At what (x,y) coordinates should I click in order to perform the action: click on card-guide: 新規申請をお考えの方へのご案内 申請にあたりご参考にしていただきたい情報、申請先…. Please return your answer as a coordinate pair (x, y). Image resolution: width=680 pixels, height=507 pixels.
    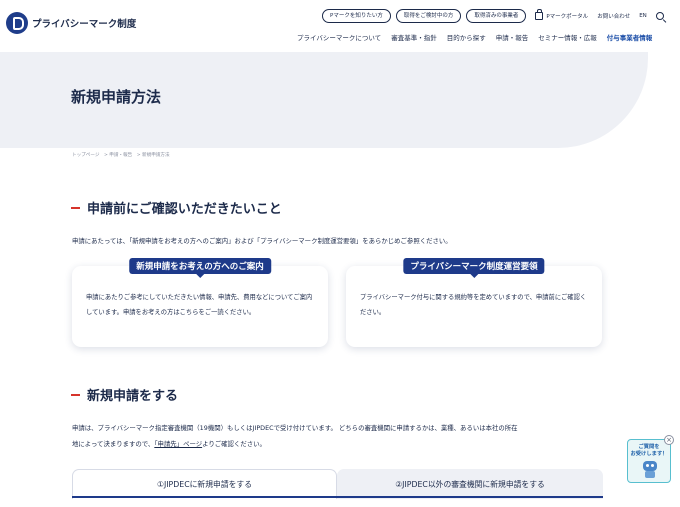
    Looking at the image, I should click on (200, 302).